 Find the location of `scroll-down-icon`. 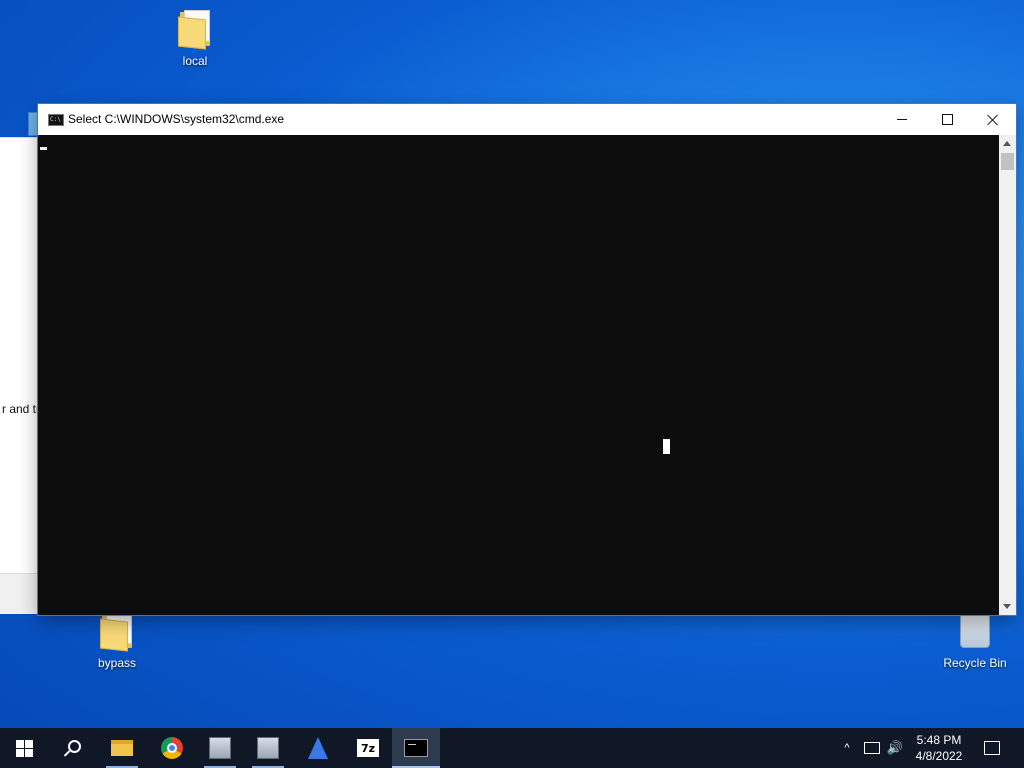

scroll-down-icon is located at coordinates (1007, 606).